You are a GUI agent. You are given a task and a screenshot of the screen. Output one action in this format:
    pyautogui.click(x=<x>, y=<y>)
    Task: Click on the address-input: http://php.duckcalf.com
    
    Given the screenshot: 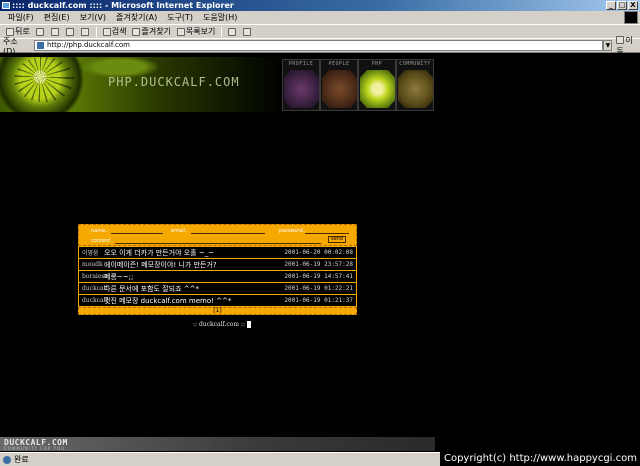 What is the action you would take?
    pyautogui.click(x=319, y=45)
    